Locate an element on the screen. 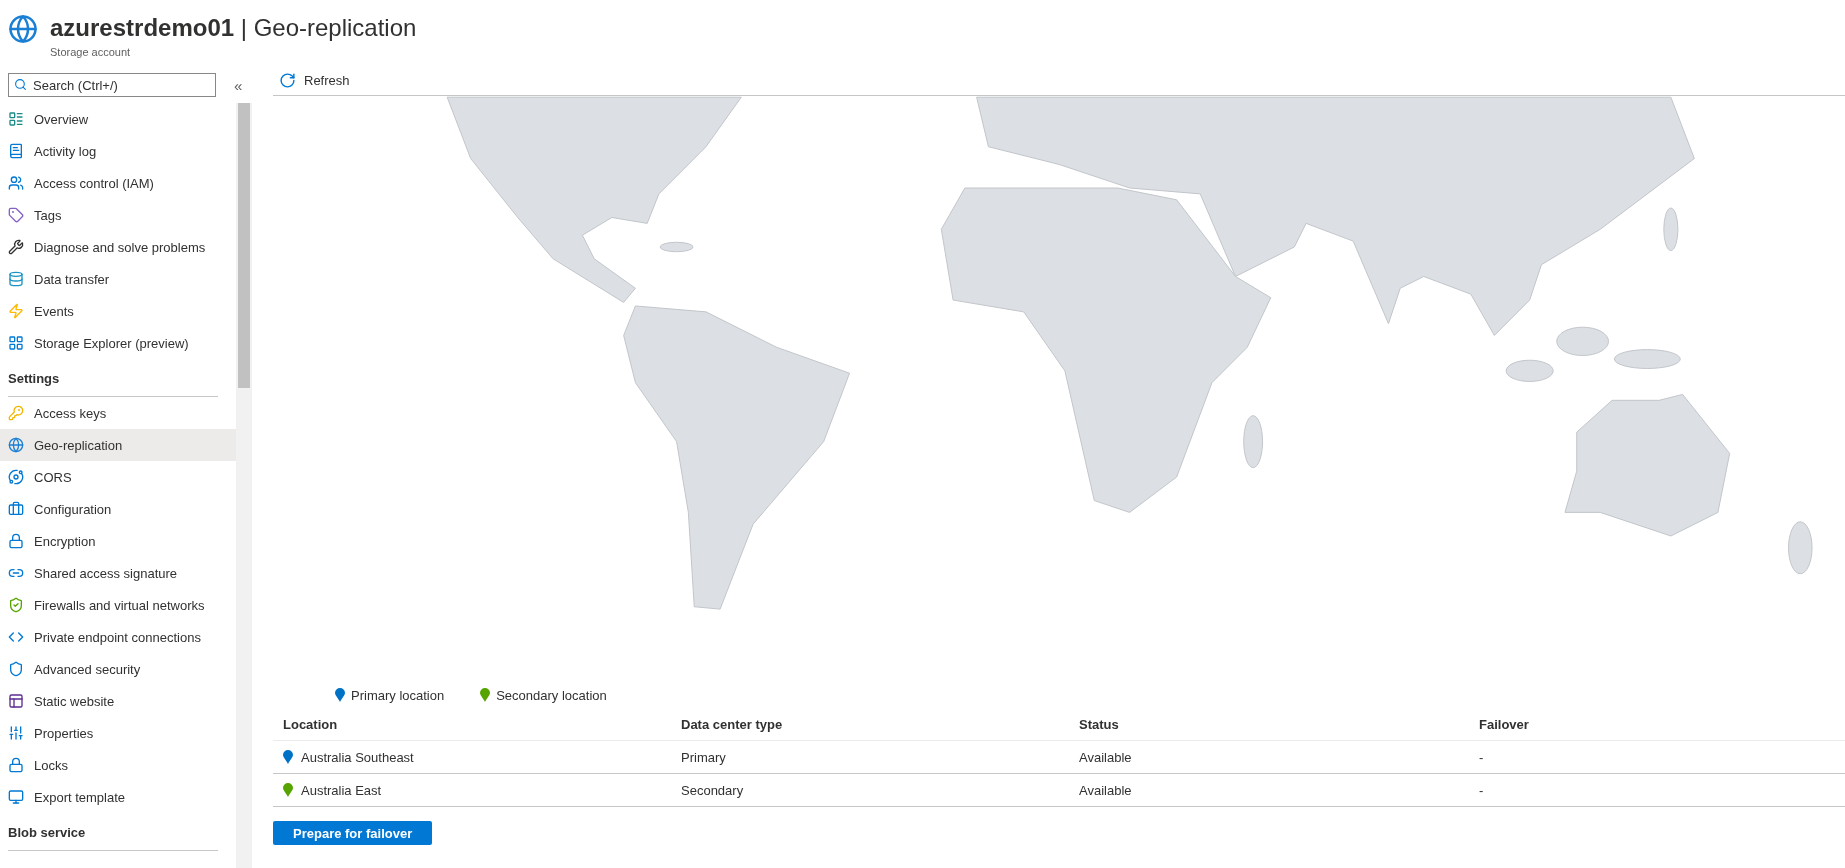 The width and height of the screenshot is (1845, 868). nav-item: Events is located at coordinates (118, 311).